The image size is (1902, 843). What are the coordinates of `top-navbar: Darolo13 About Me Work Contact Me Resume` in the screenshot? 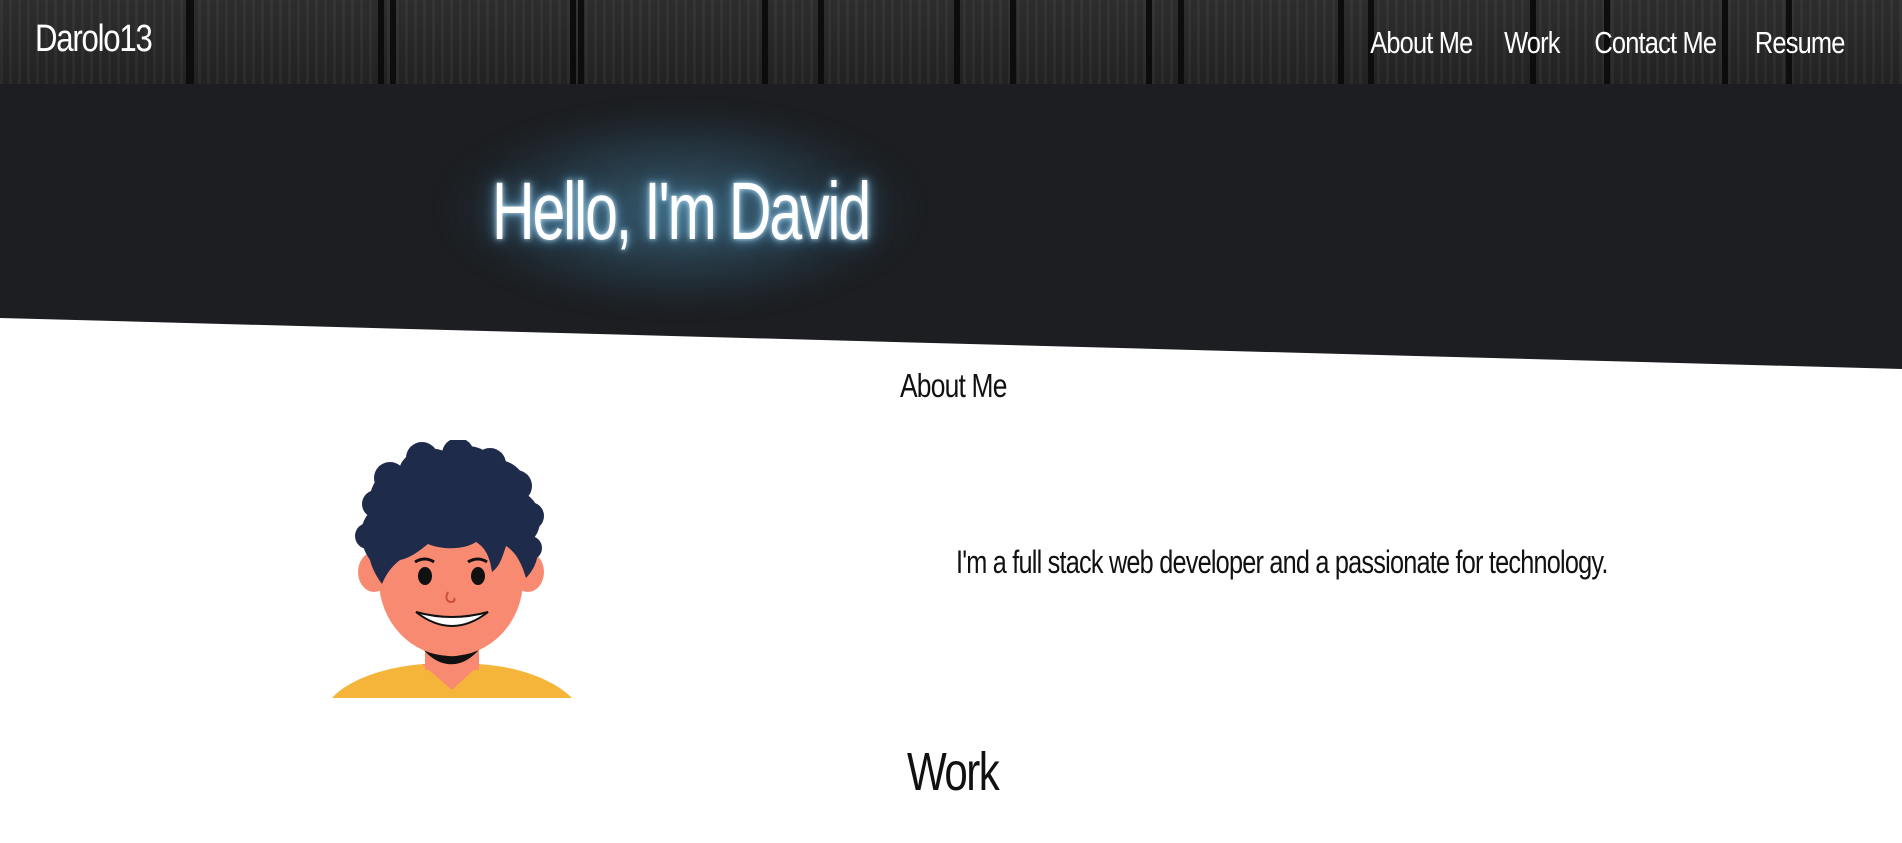 It's located at (951, 42).